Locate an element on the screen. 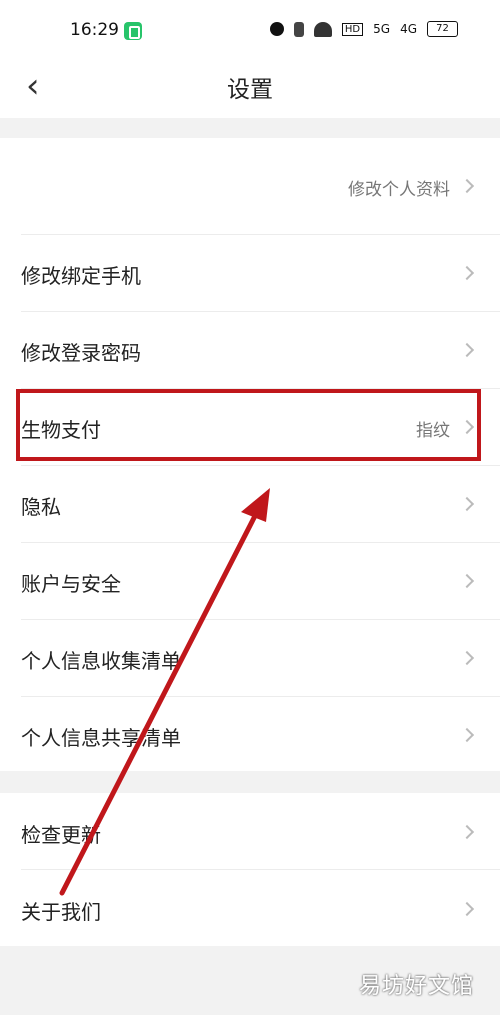 The width and height of the screenshot is (500, 1015). status-bar: 16:29 HD 5G 4G 72 is located at coordinates (250, 30).